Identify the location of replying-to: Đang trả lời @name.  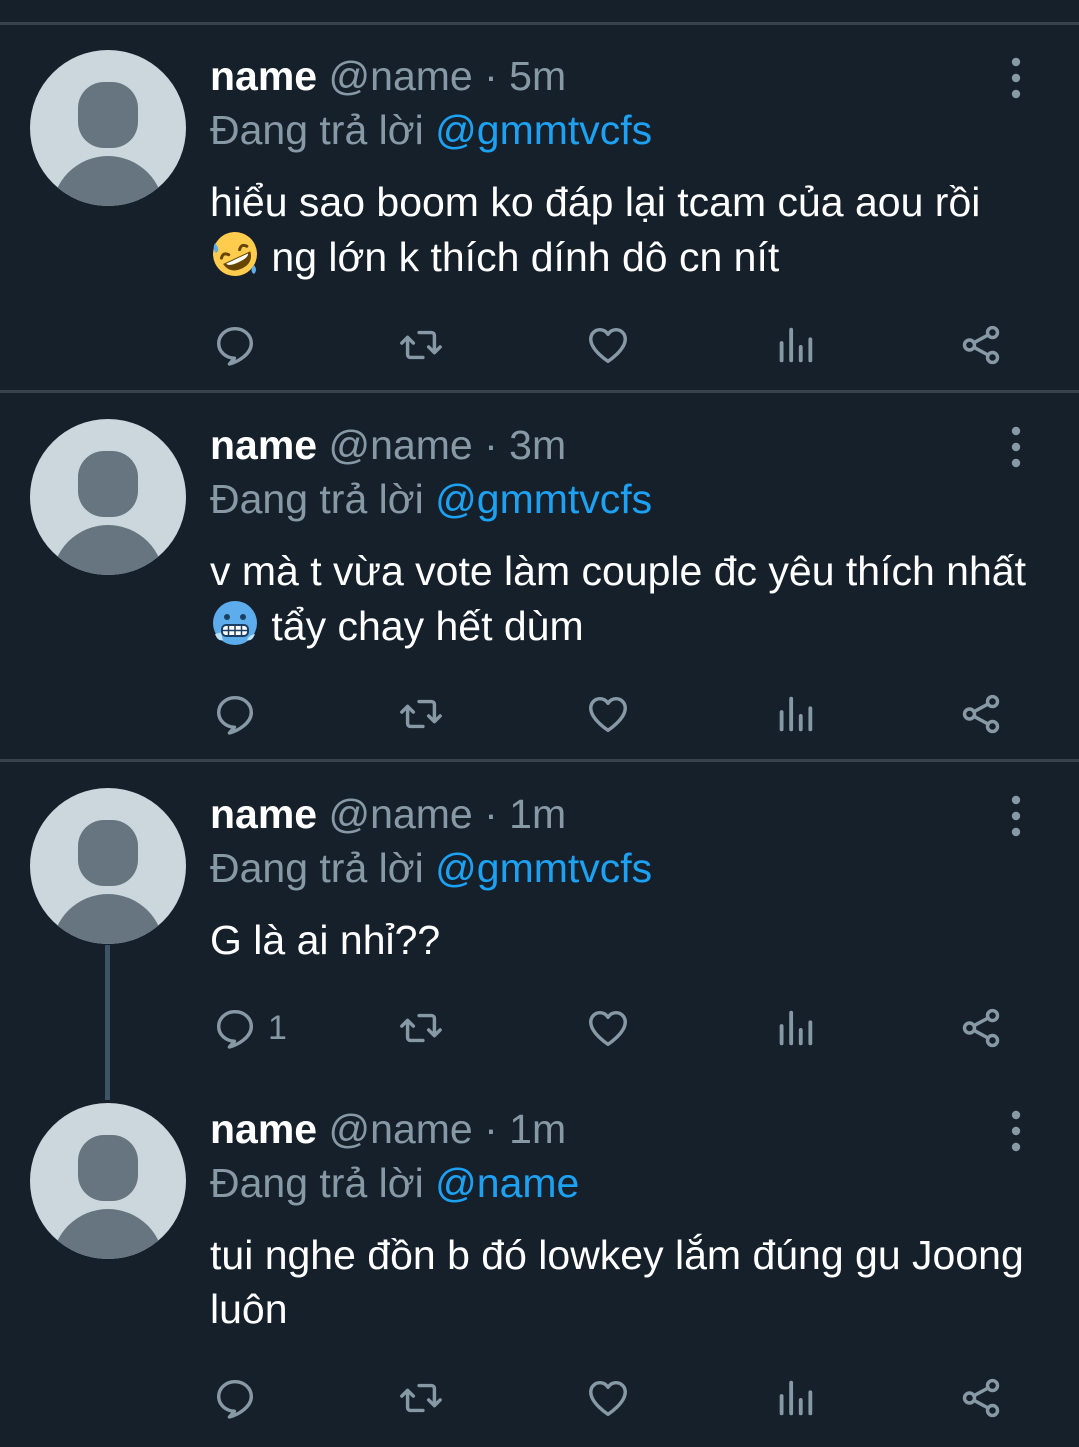
(394, 1183).